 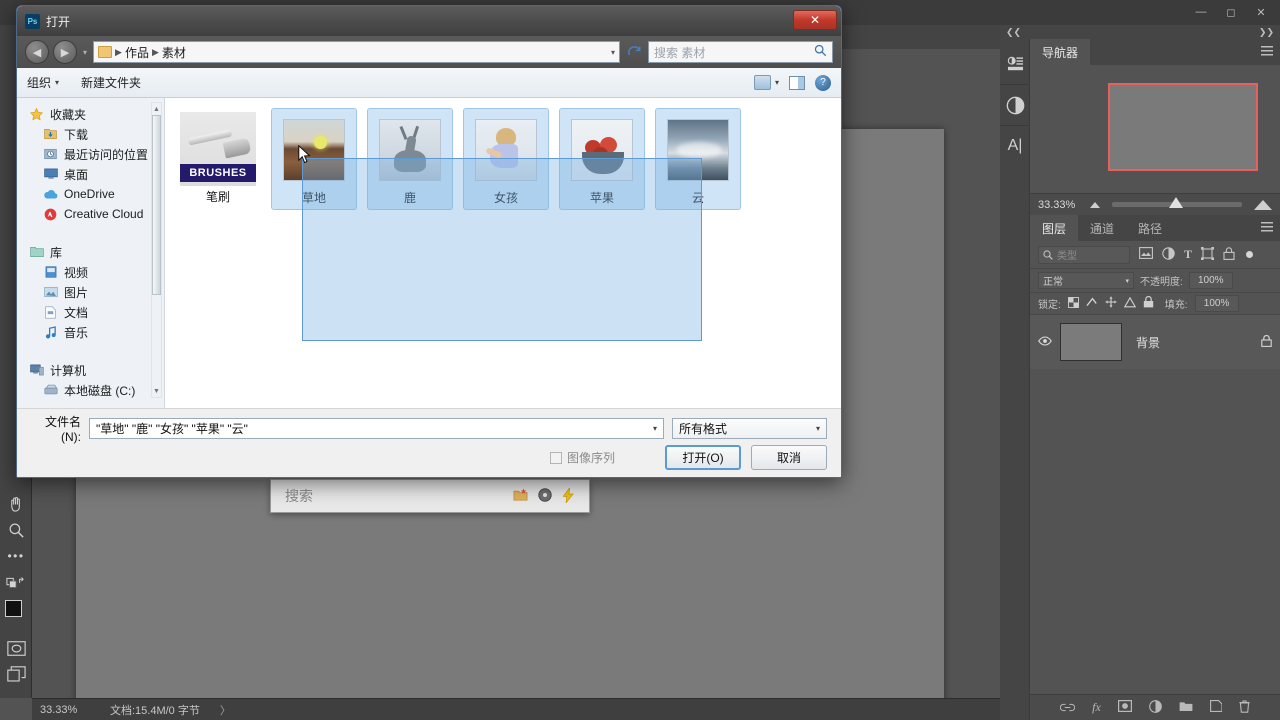 What do you see at coordinates (16, 530) in the screenshot?
I see `zoom-tool-icon` at bounding box center [16, 530].